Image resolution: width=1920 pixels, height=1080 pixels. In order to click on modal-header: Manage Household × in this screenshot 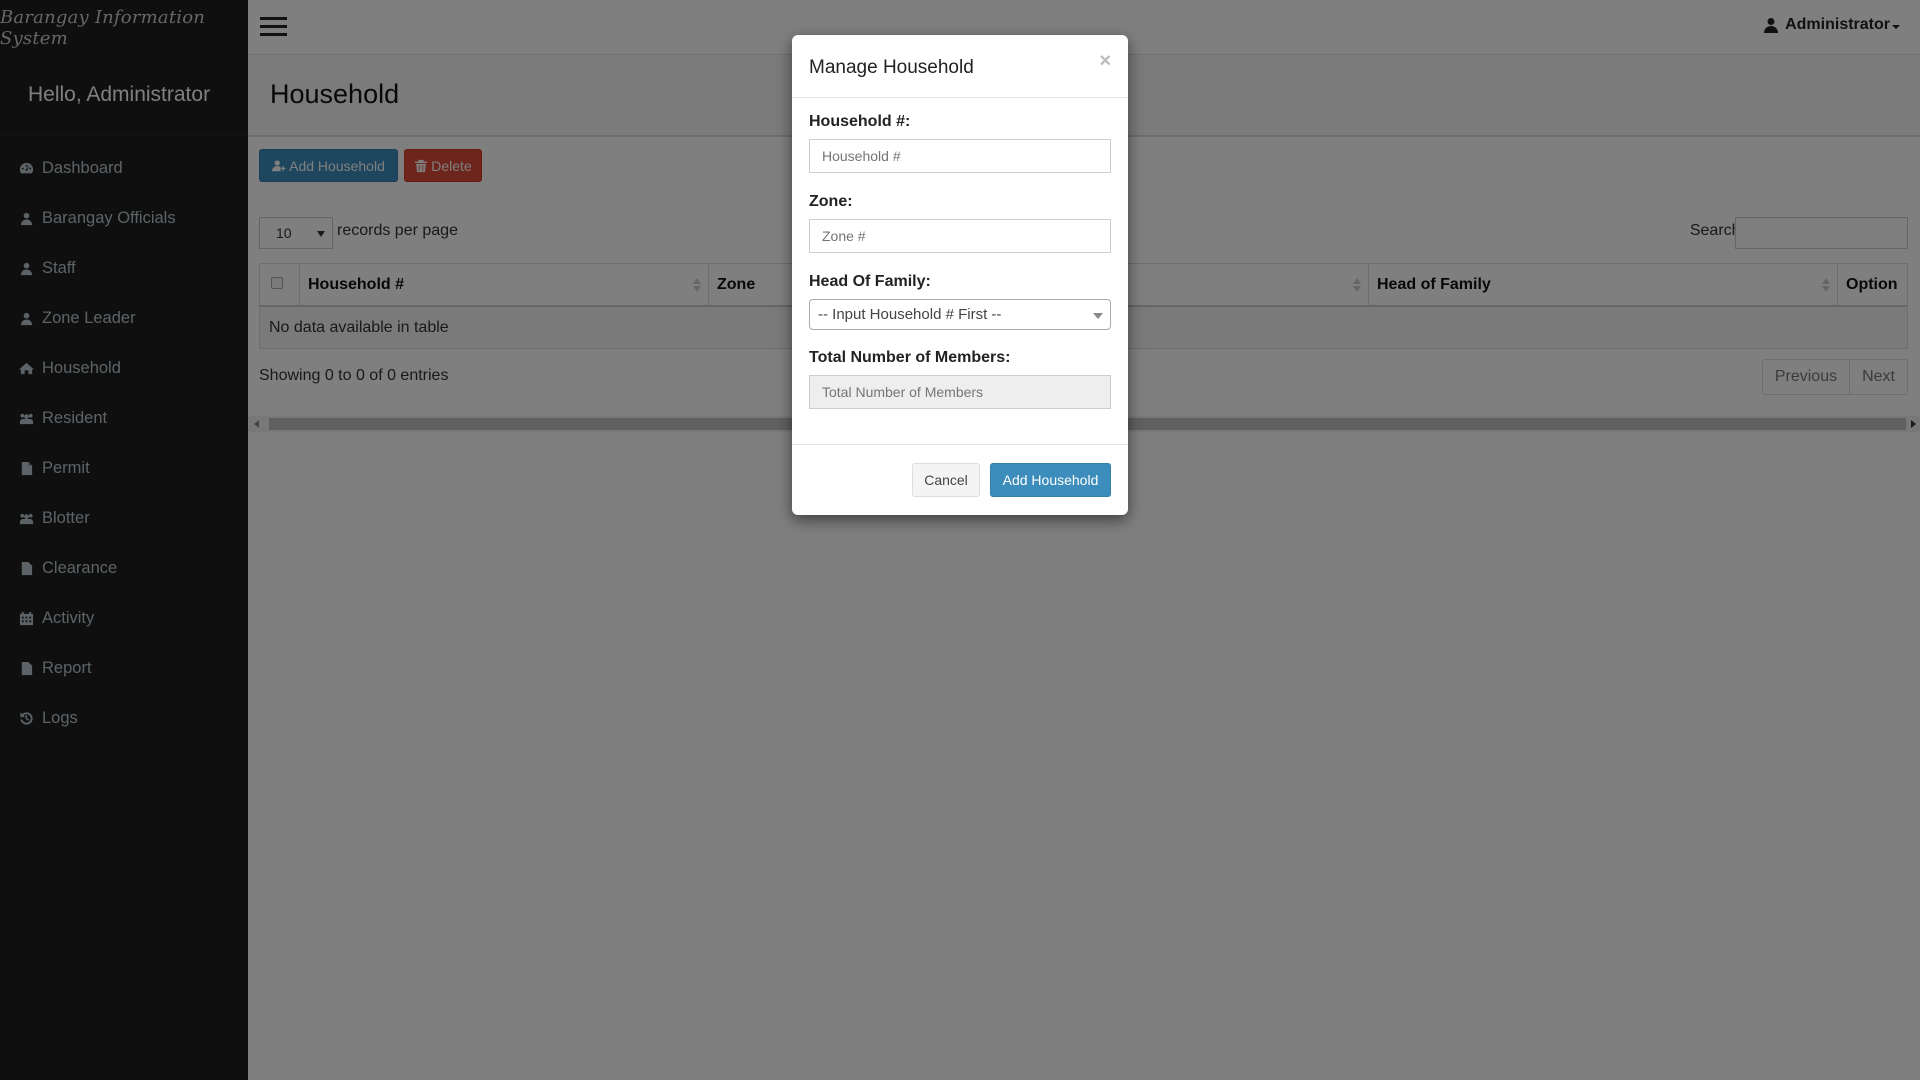, I will do `click(960, 66)`.